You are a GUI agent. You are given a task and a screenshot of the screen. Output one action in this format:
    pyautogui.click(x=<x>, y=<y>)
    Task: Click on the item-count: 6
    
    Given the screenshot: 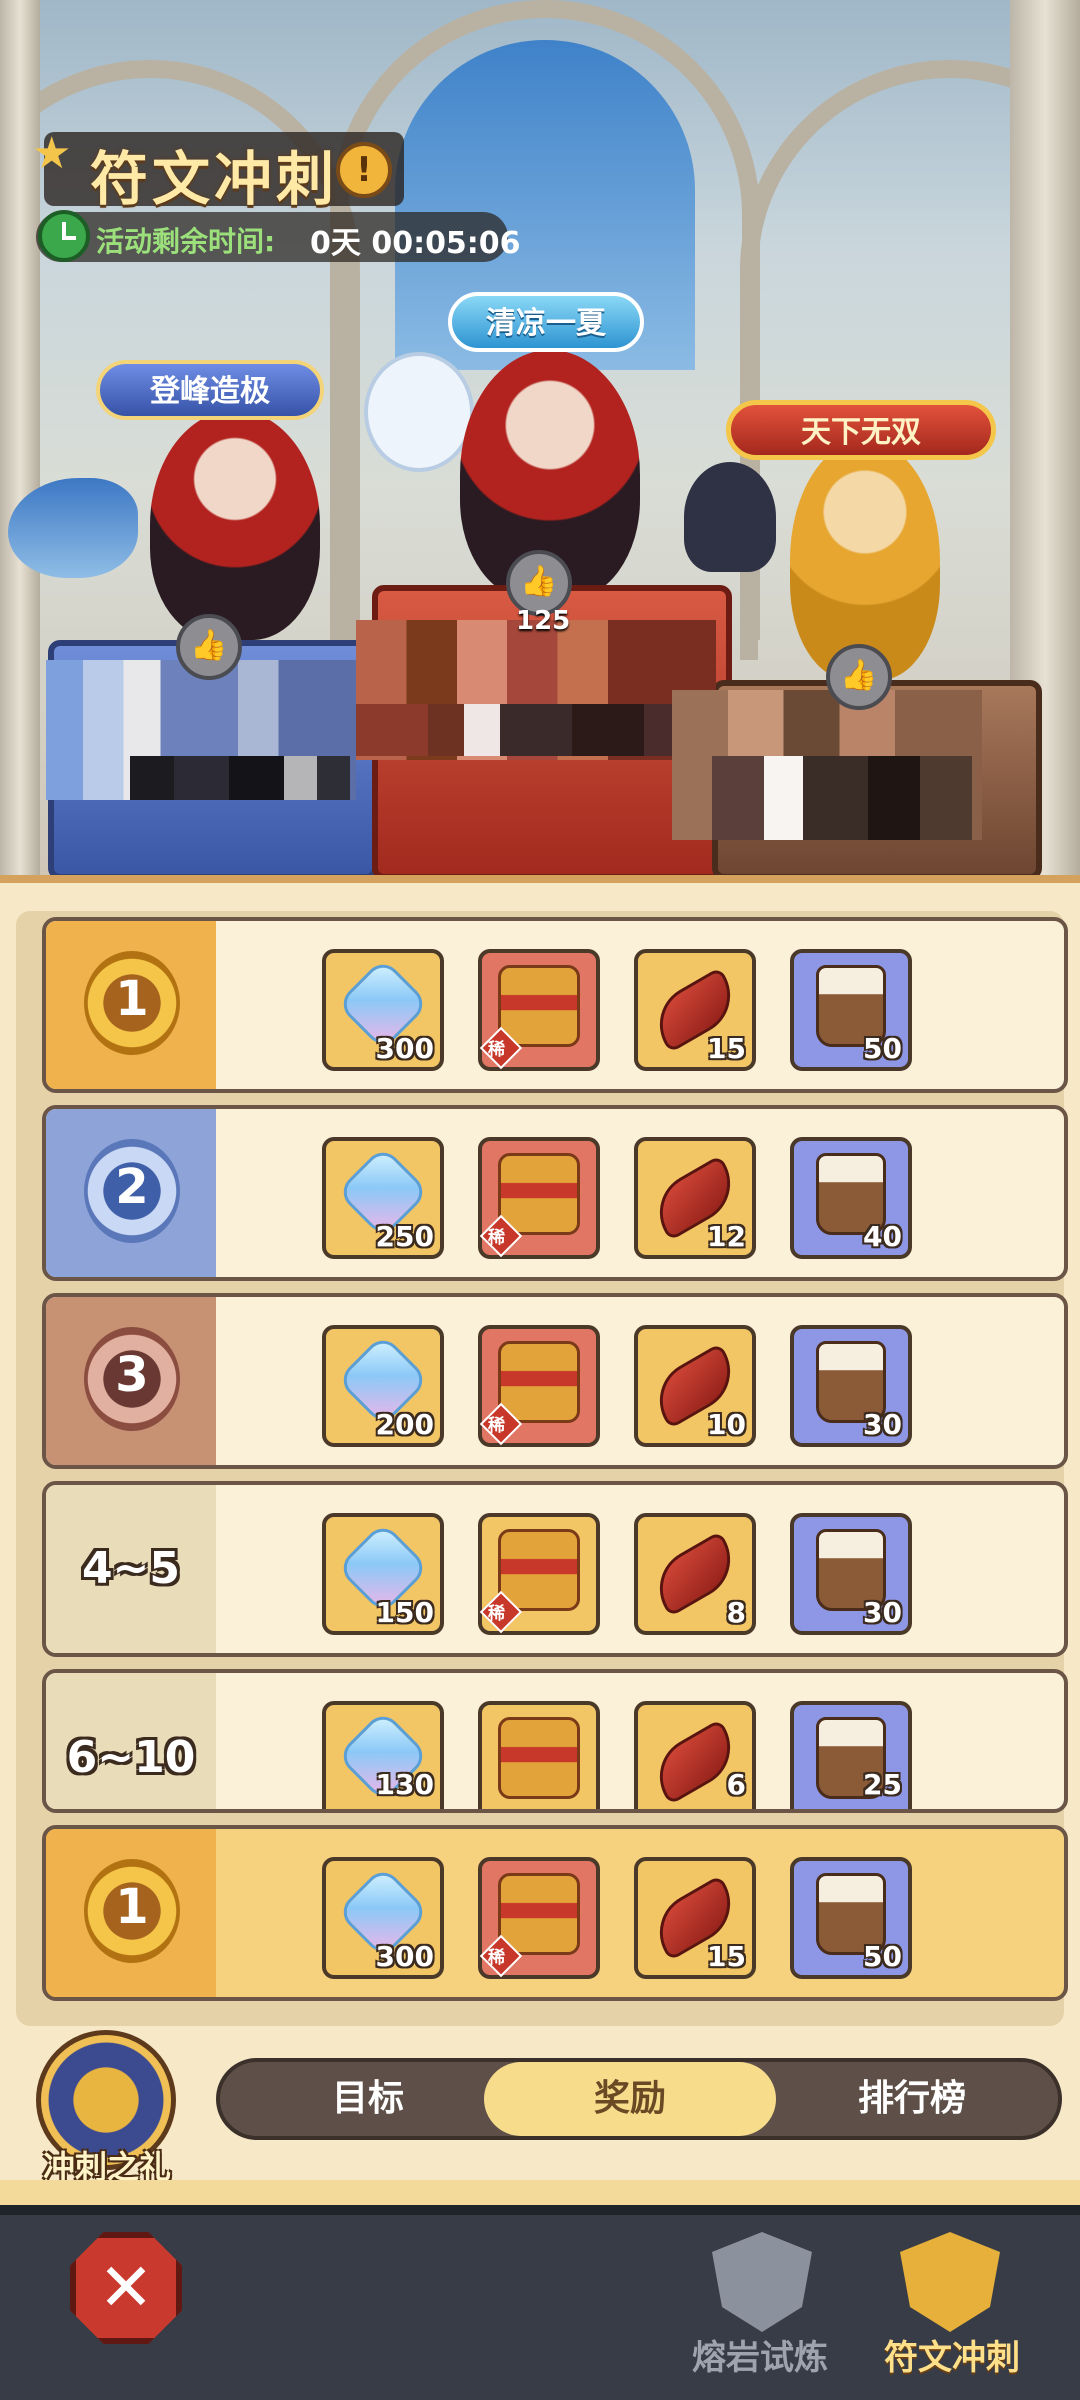 What is the action you would take?
    pyautogui.click(x=736, y=1784)
    